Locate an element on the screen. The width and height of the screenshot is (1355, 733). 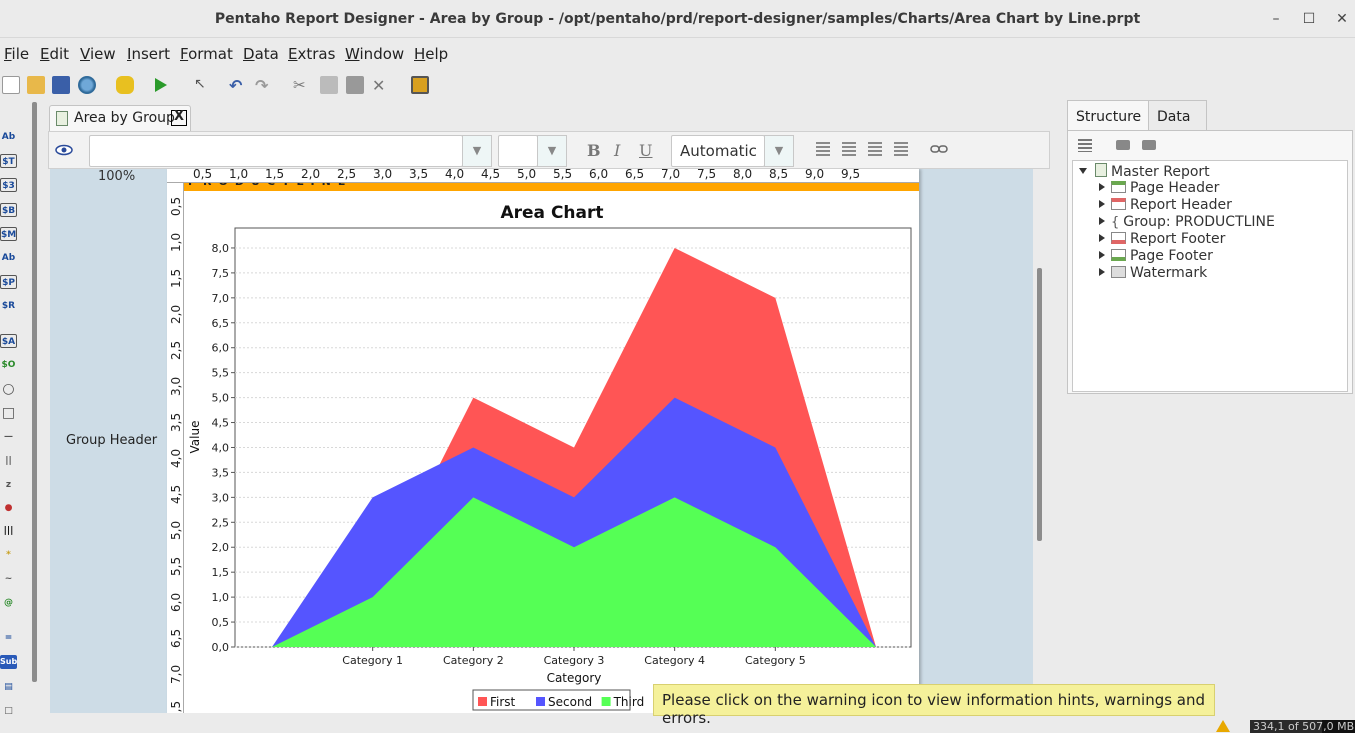
number-field-icon: $3 is located at coordinates (8, 185).